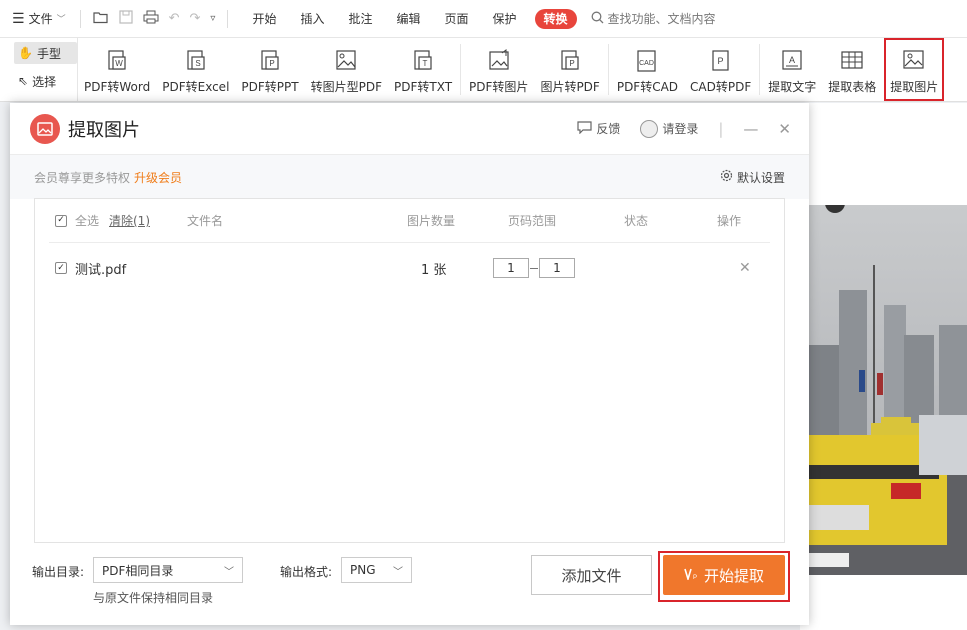 The width and height of the screenshot is (967, 630). Describe the element at coordinates (119, 63) in the screenshot. I see `svg-text: W` at that location.